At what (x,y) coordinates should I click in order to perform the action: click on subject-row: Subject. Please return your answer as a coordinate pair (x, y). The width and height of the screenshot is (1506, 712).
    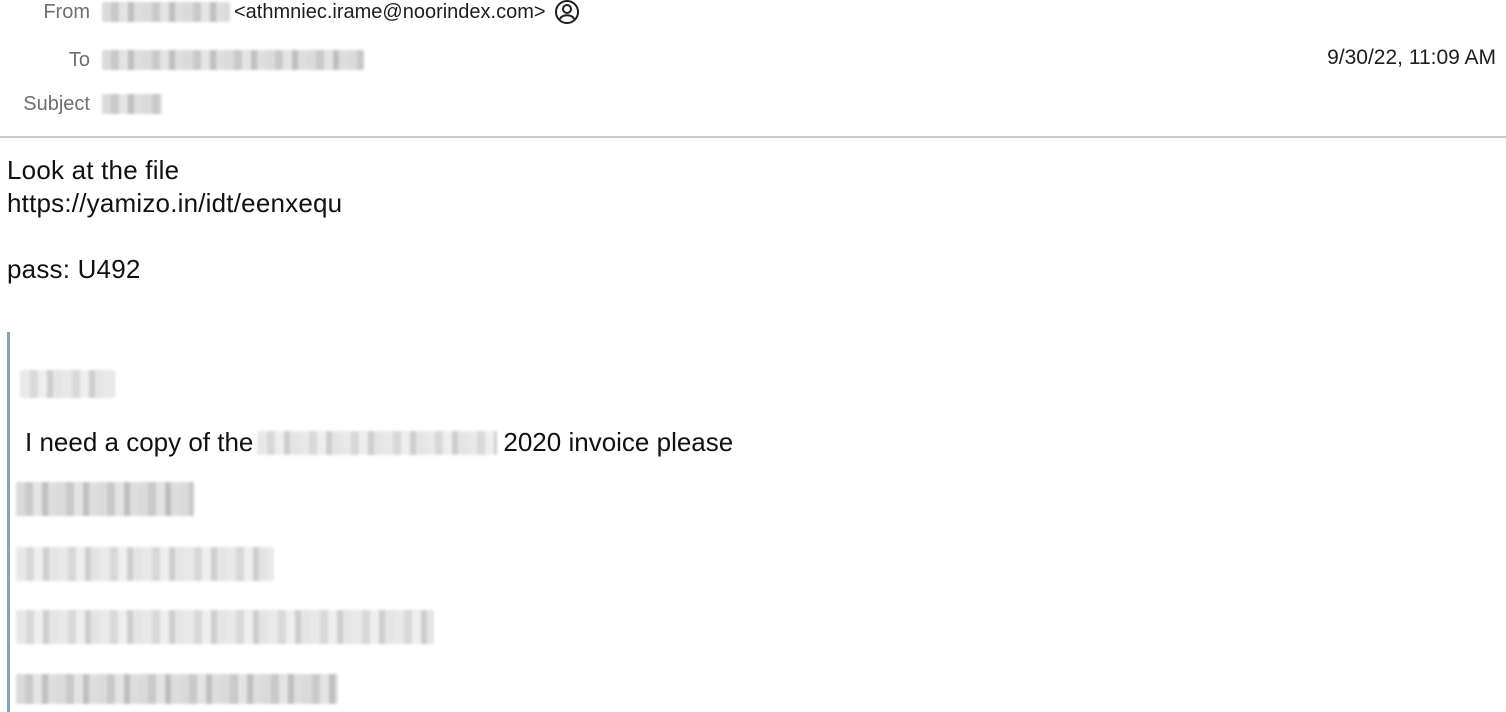
    Looking at the image, I should click on (81, 104).